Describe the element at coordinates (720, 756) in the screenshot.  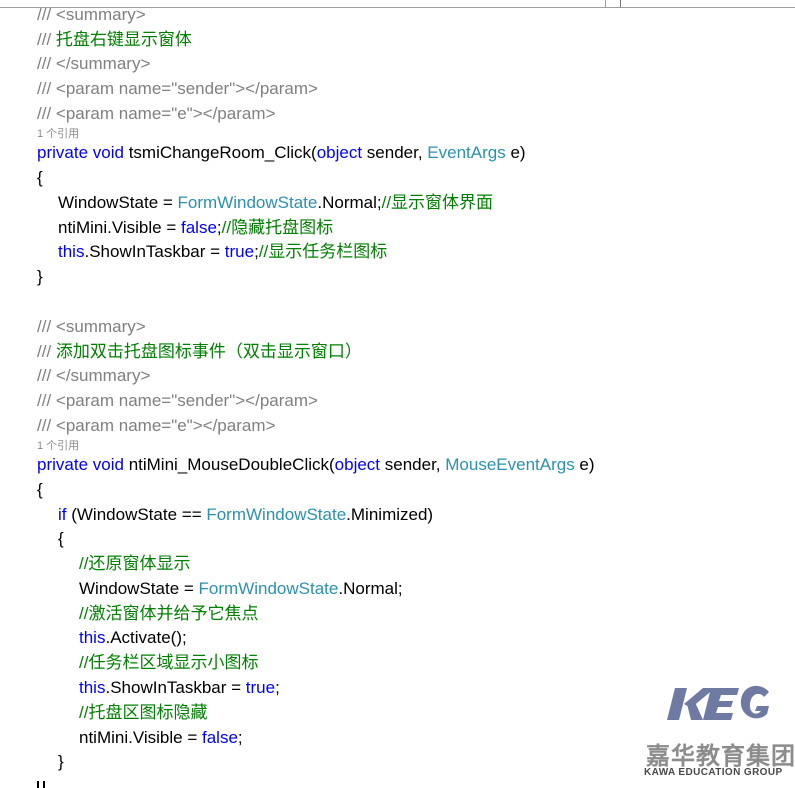
I see `watermark-name-cn: 嘉华教育集团` at that location.